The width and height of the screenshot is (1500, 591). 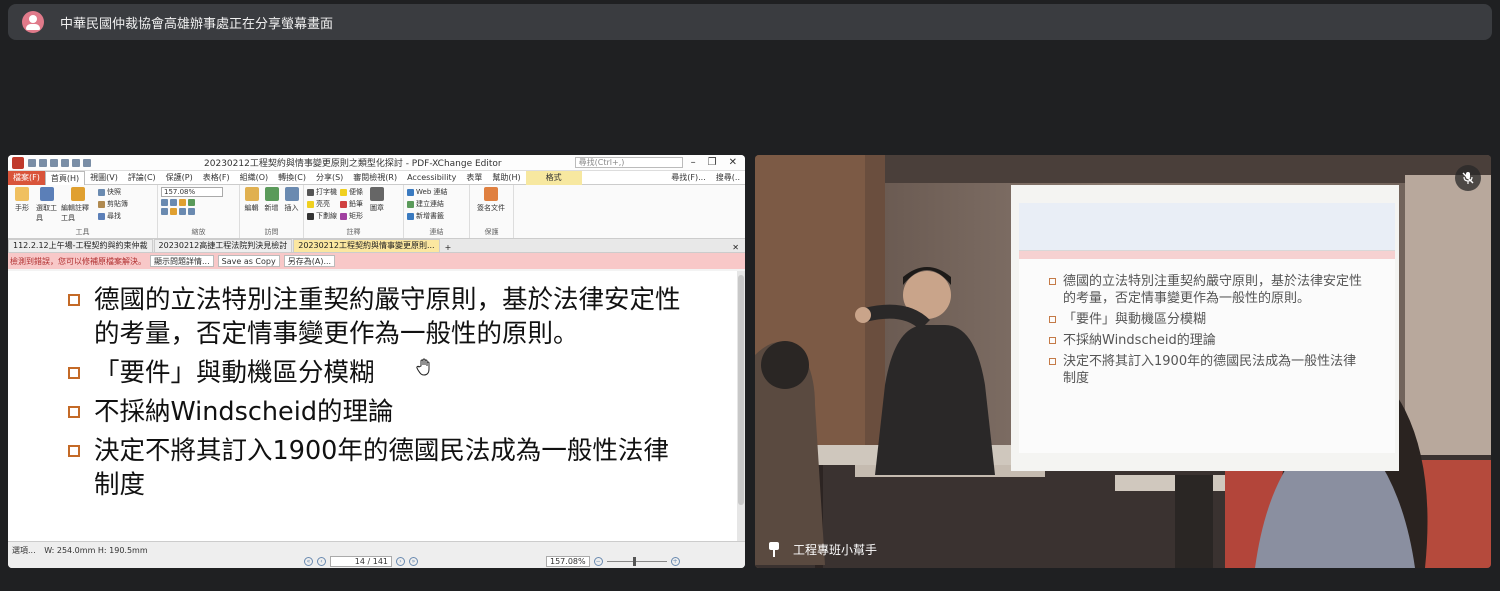 I want to click on sign-document-button: 簽名文件, so click(x=491, y=207).